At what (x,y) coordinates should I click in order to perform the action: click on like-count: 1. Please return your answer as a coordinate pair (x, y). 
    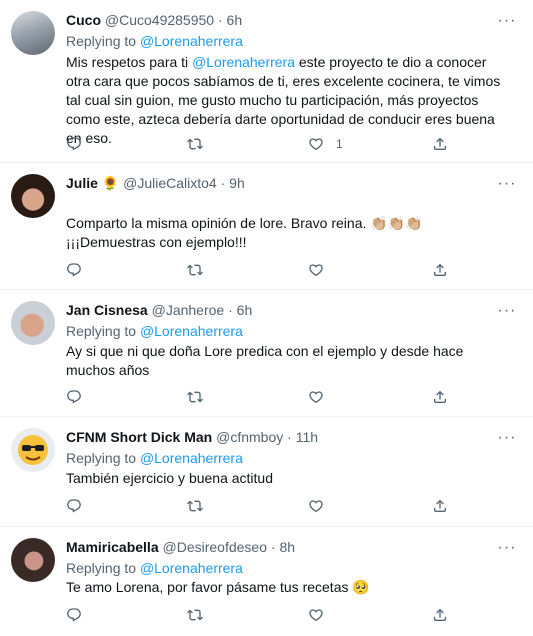
    Looking at the image, I should click on (339, 144).